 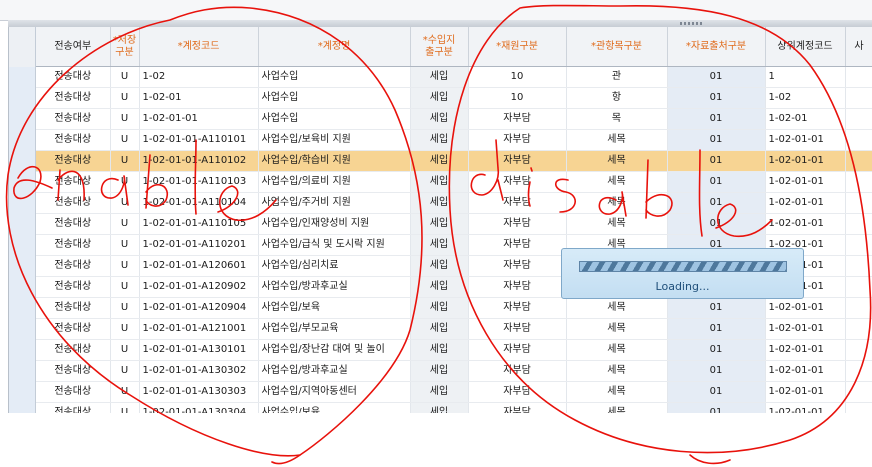 What do you see at coordinates (805, 119) in the screenshot?
I see `table-cell: 1-02-01` at bounding box center [805, 119].